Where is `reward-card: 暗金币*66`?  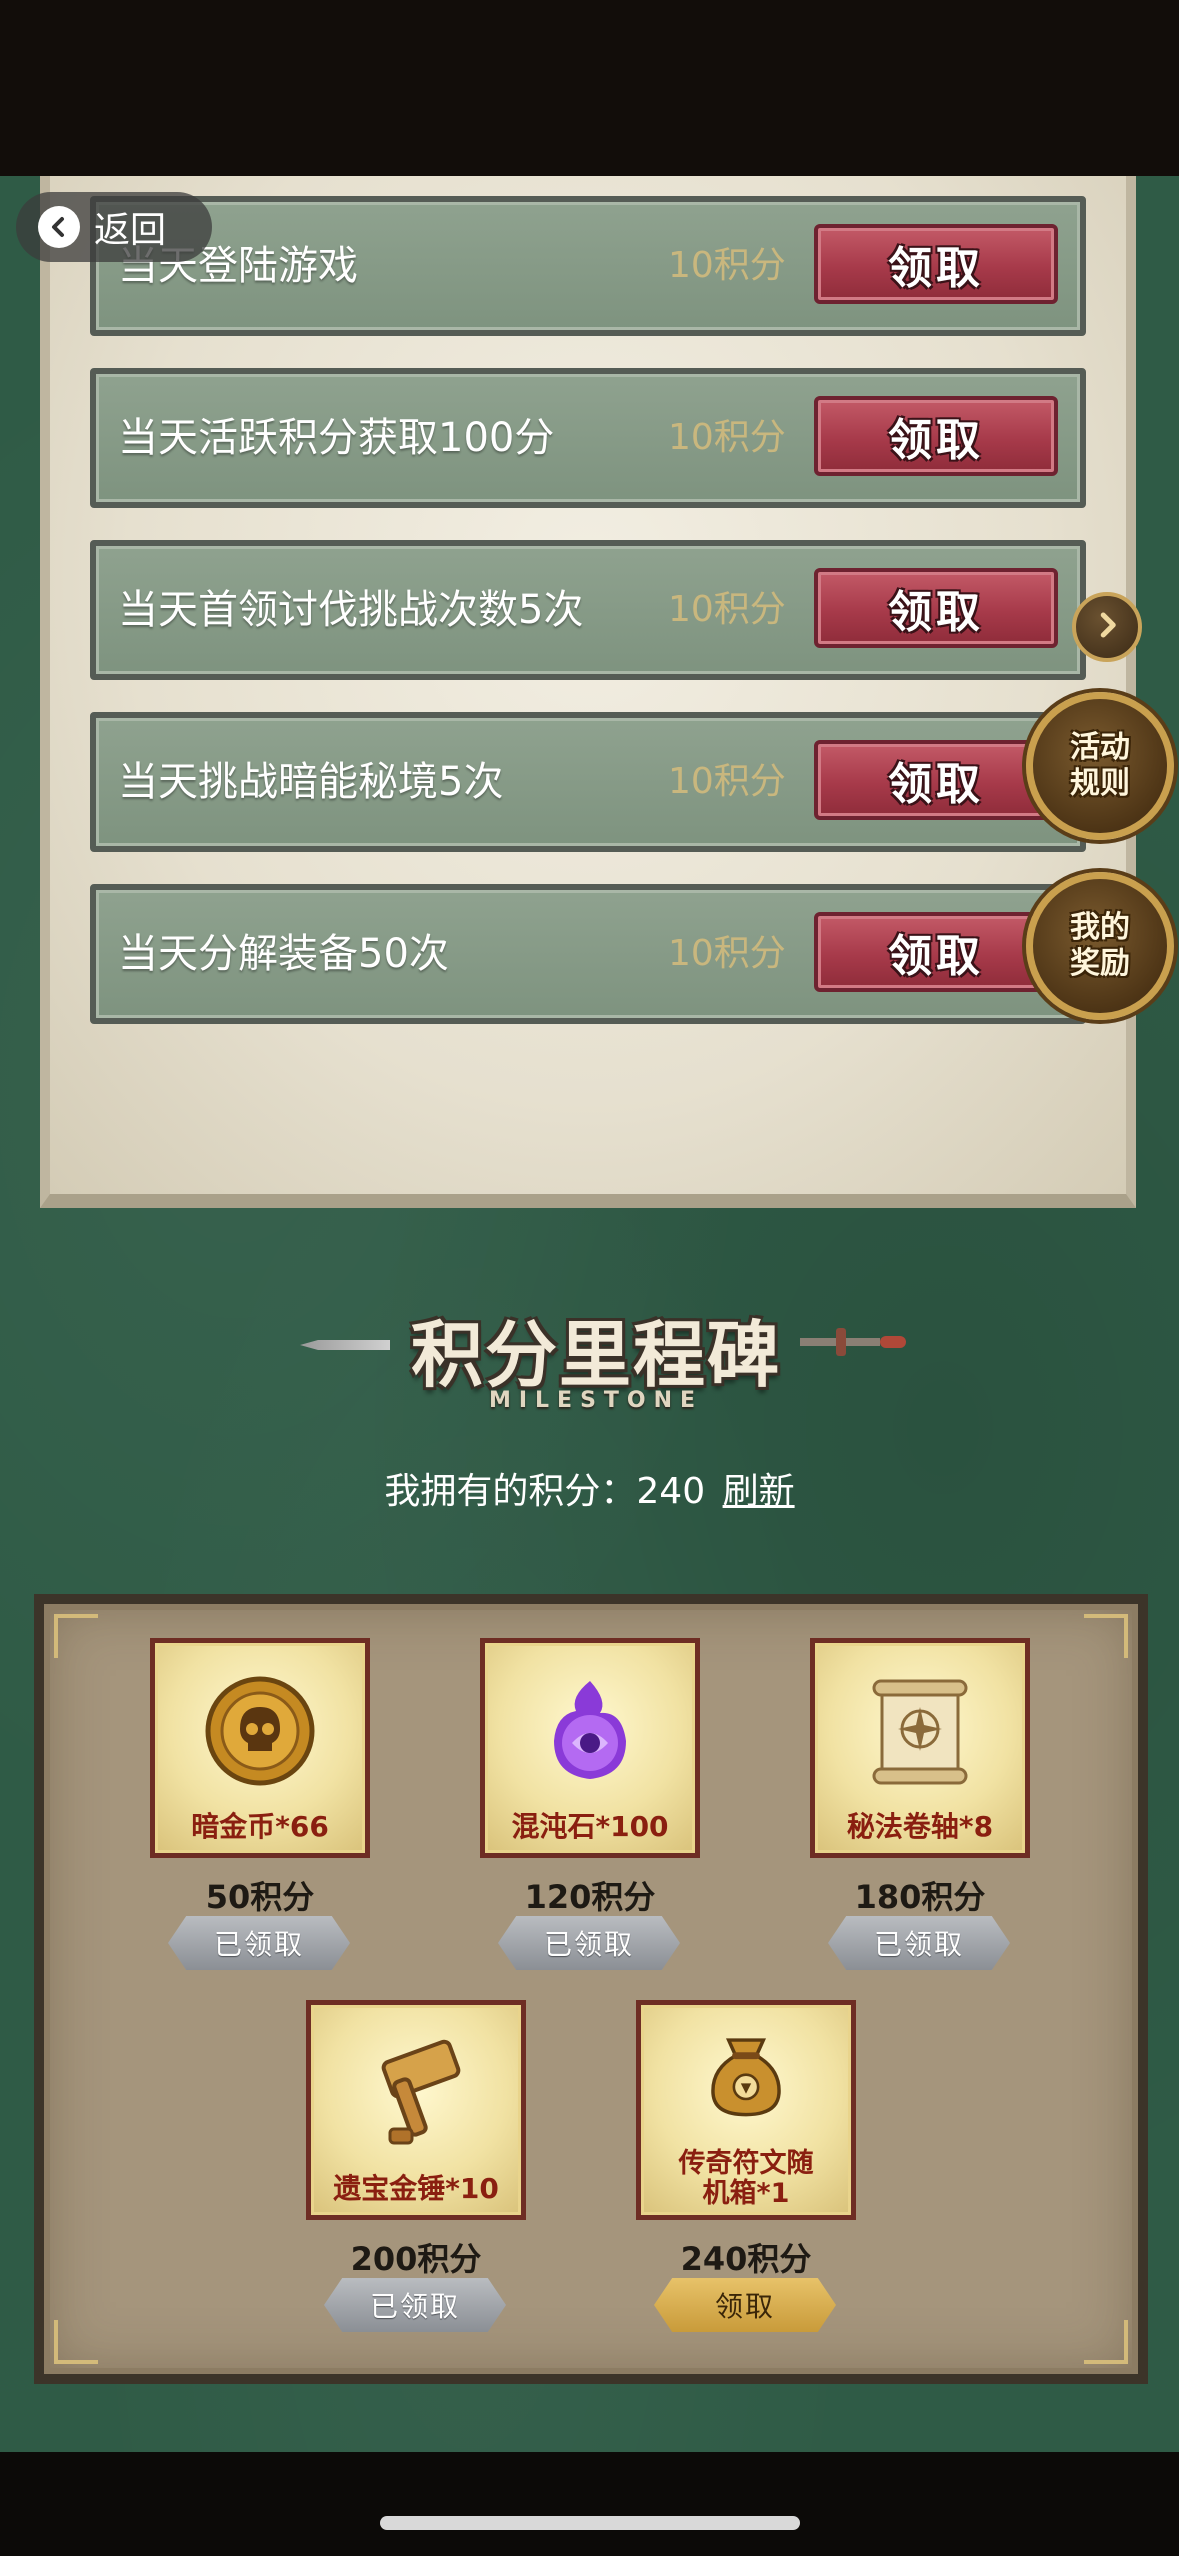 reward-card: 暗金币*66 is located at coordinates (260, 1748).